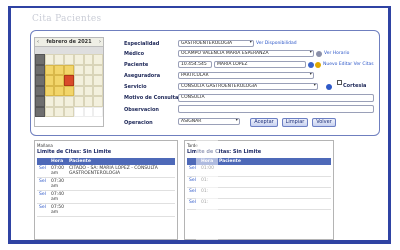  Describe the element at coordinates (295, 122) in the screenshot. I see `limpiar-button: Limpiar` at that location.